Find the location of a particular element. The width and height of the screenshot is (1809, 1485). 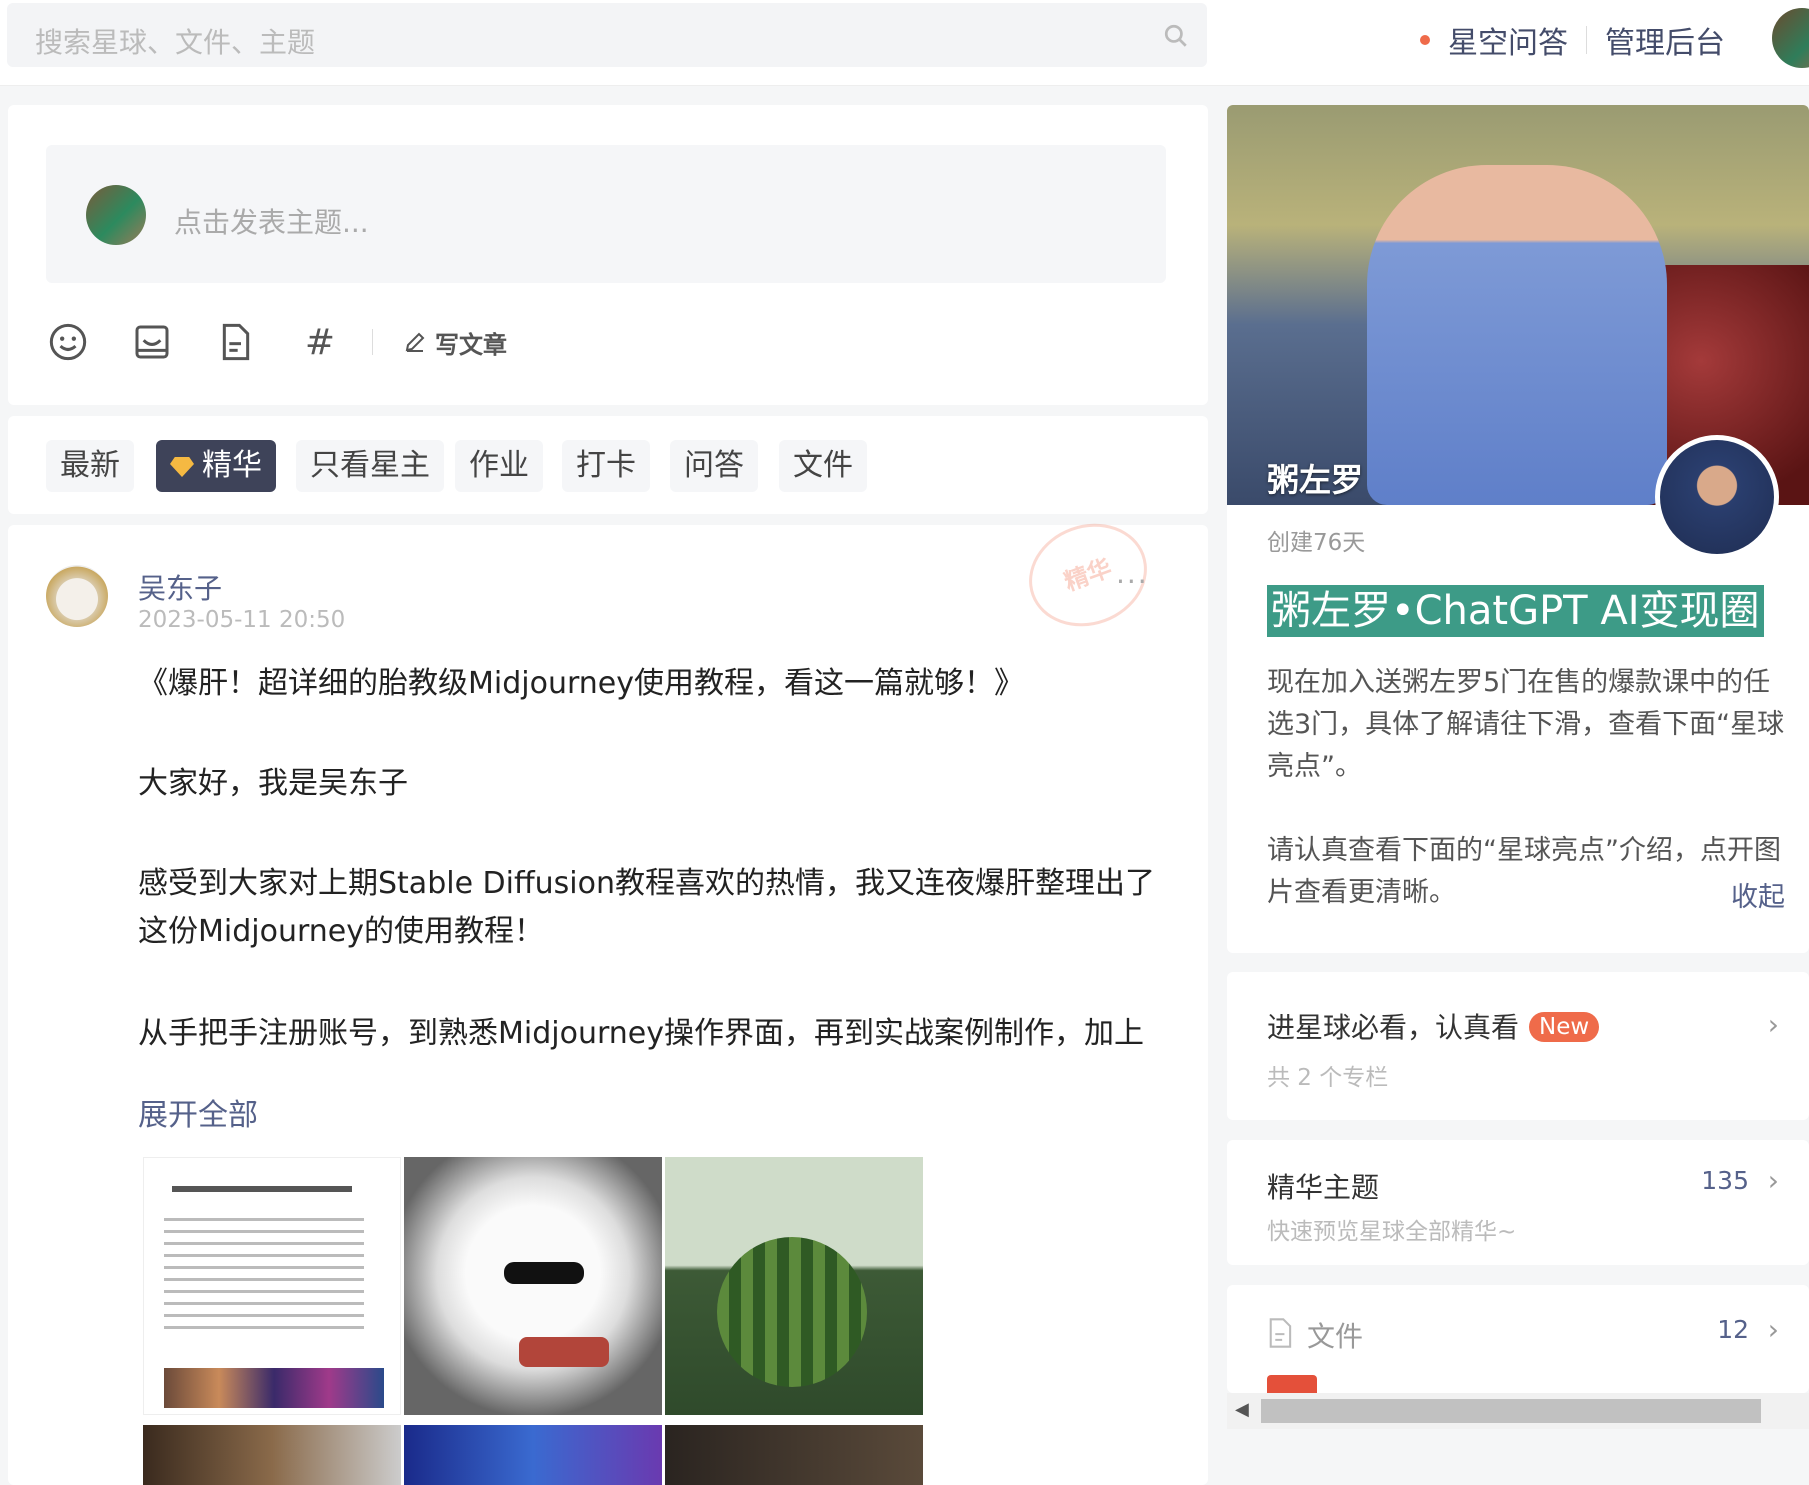

tab-latest: 最新 is located at coordinates (90, 466).